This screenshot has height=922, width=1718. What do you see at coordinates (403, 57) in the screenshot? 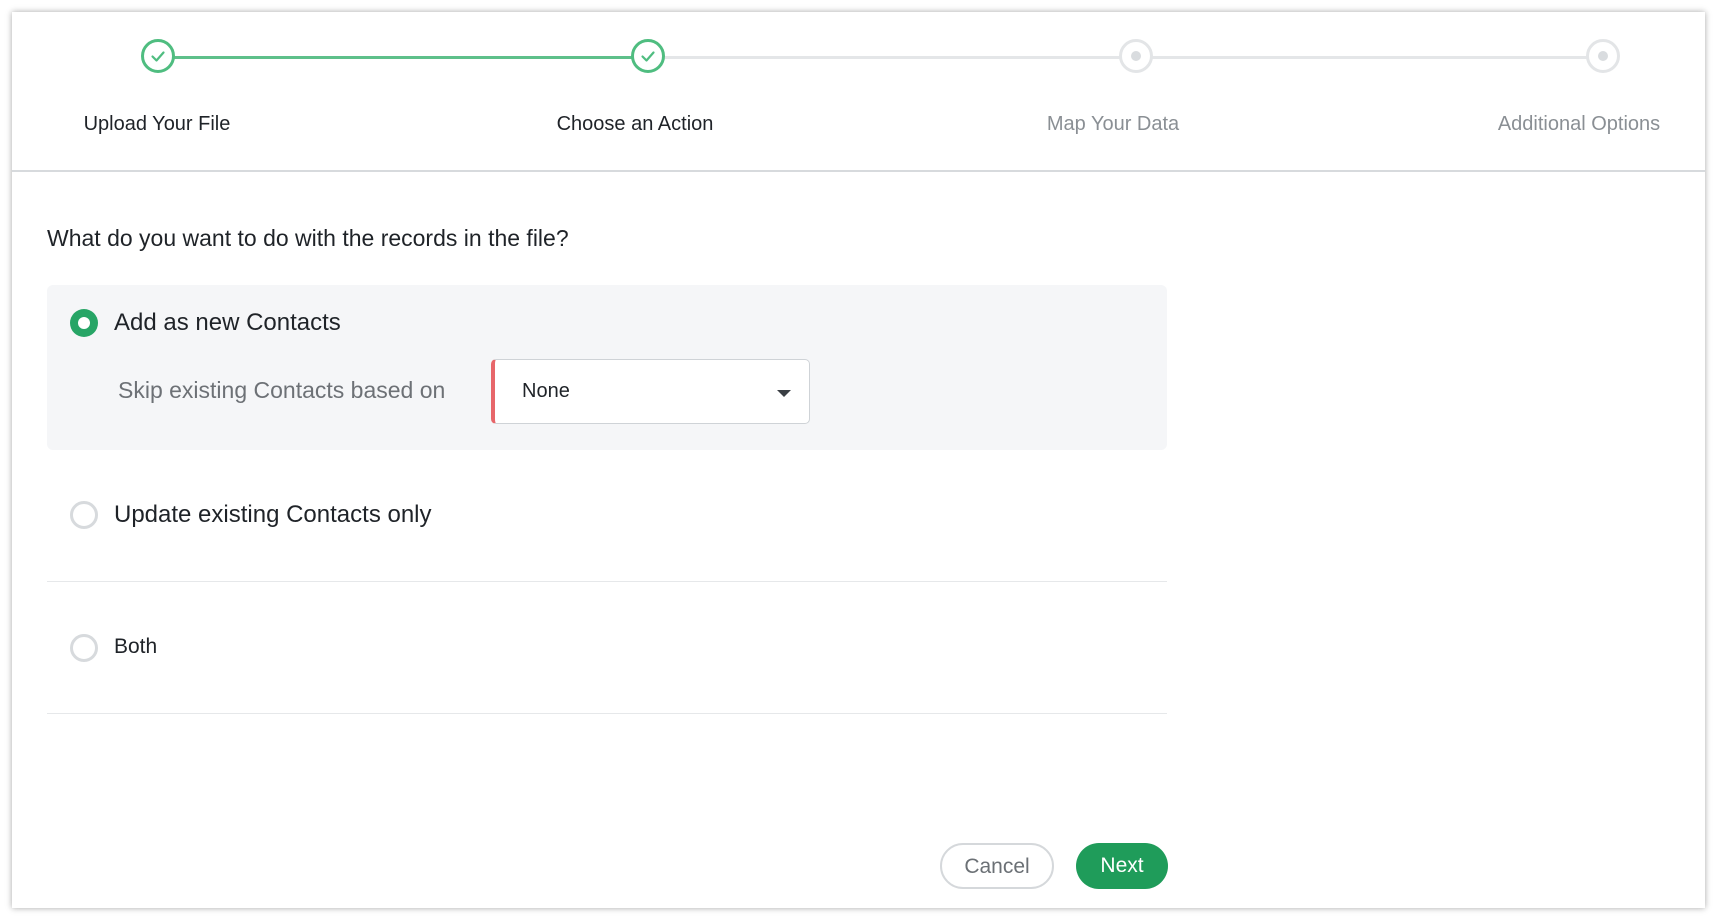
I see `stepper-track-complete` at bounding box center [403, 57].